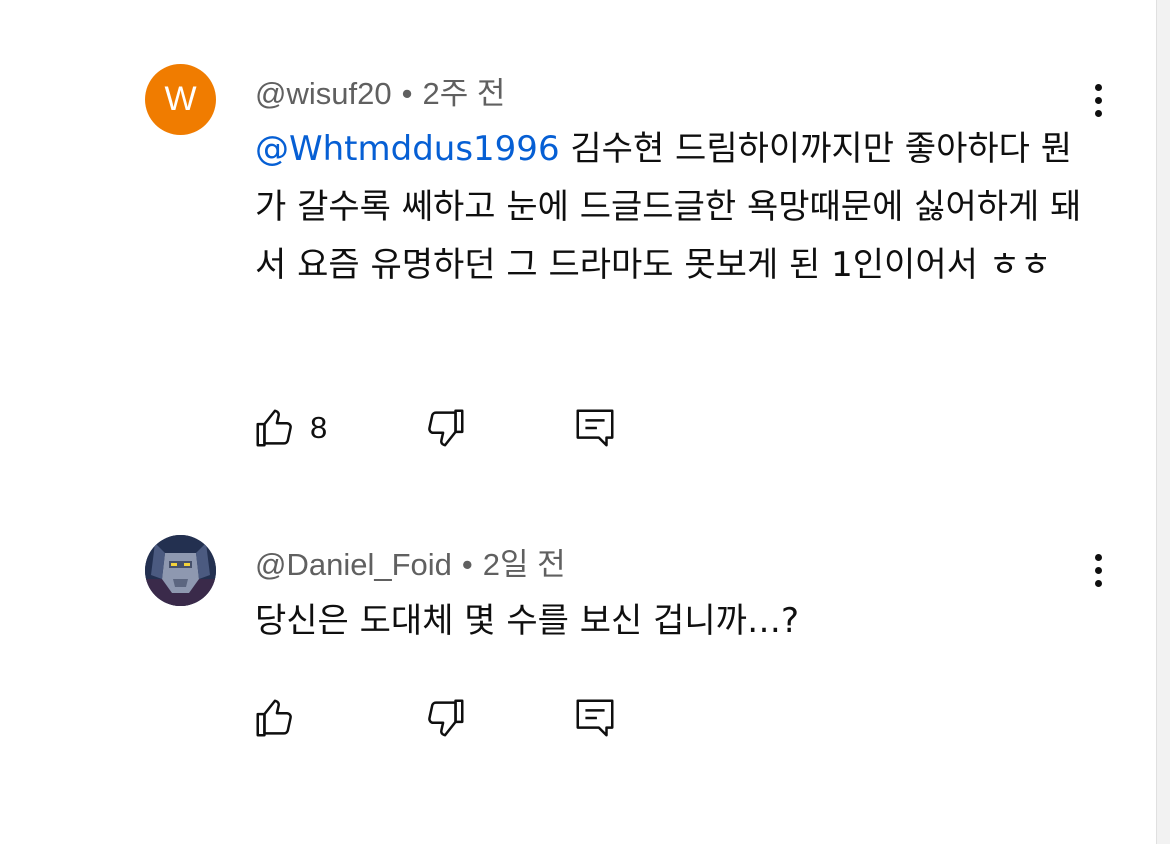  Describe the element at coordinates (319, 427) in the screenshot. I see `like-count: 8` at that location.